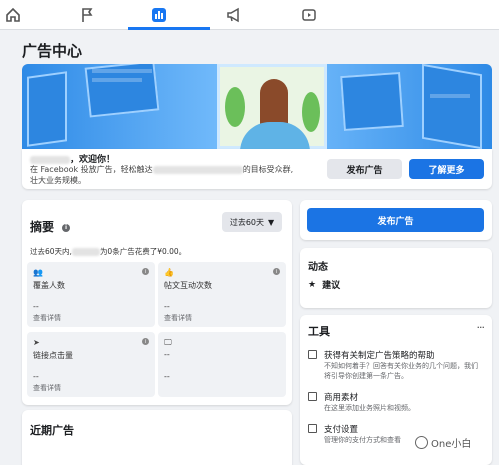  What do you see at coordinates (312, 284) in the screenshot?
I see `star-icon: ★` at bounding box center [312, 284].